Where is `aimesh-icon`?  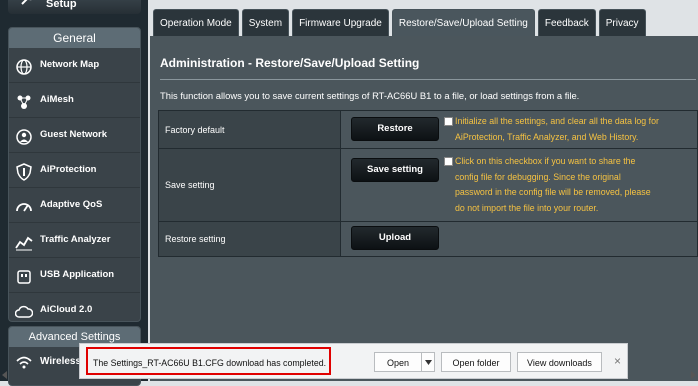
aimesh-icon is located at coordinates (24, 101).